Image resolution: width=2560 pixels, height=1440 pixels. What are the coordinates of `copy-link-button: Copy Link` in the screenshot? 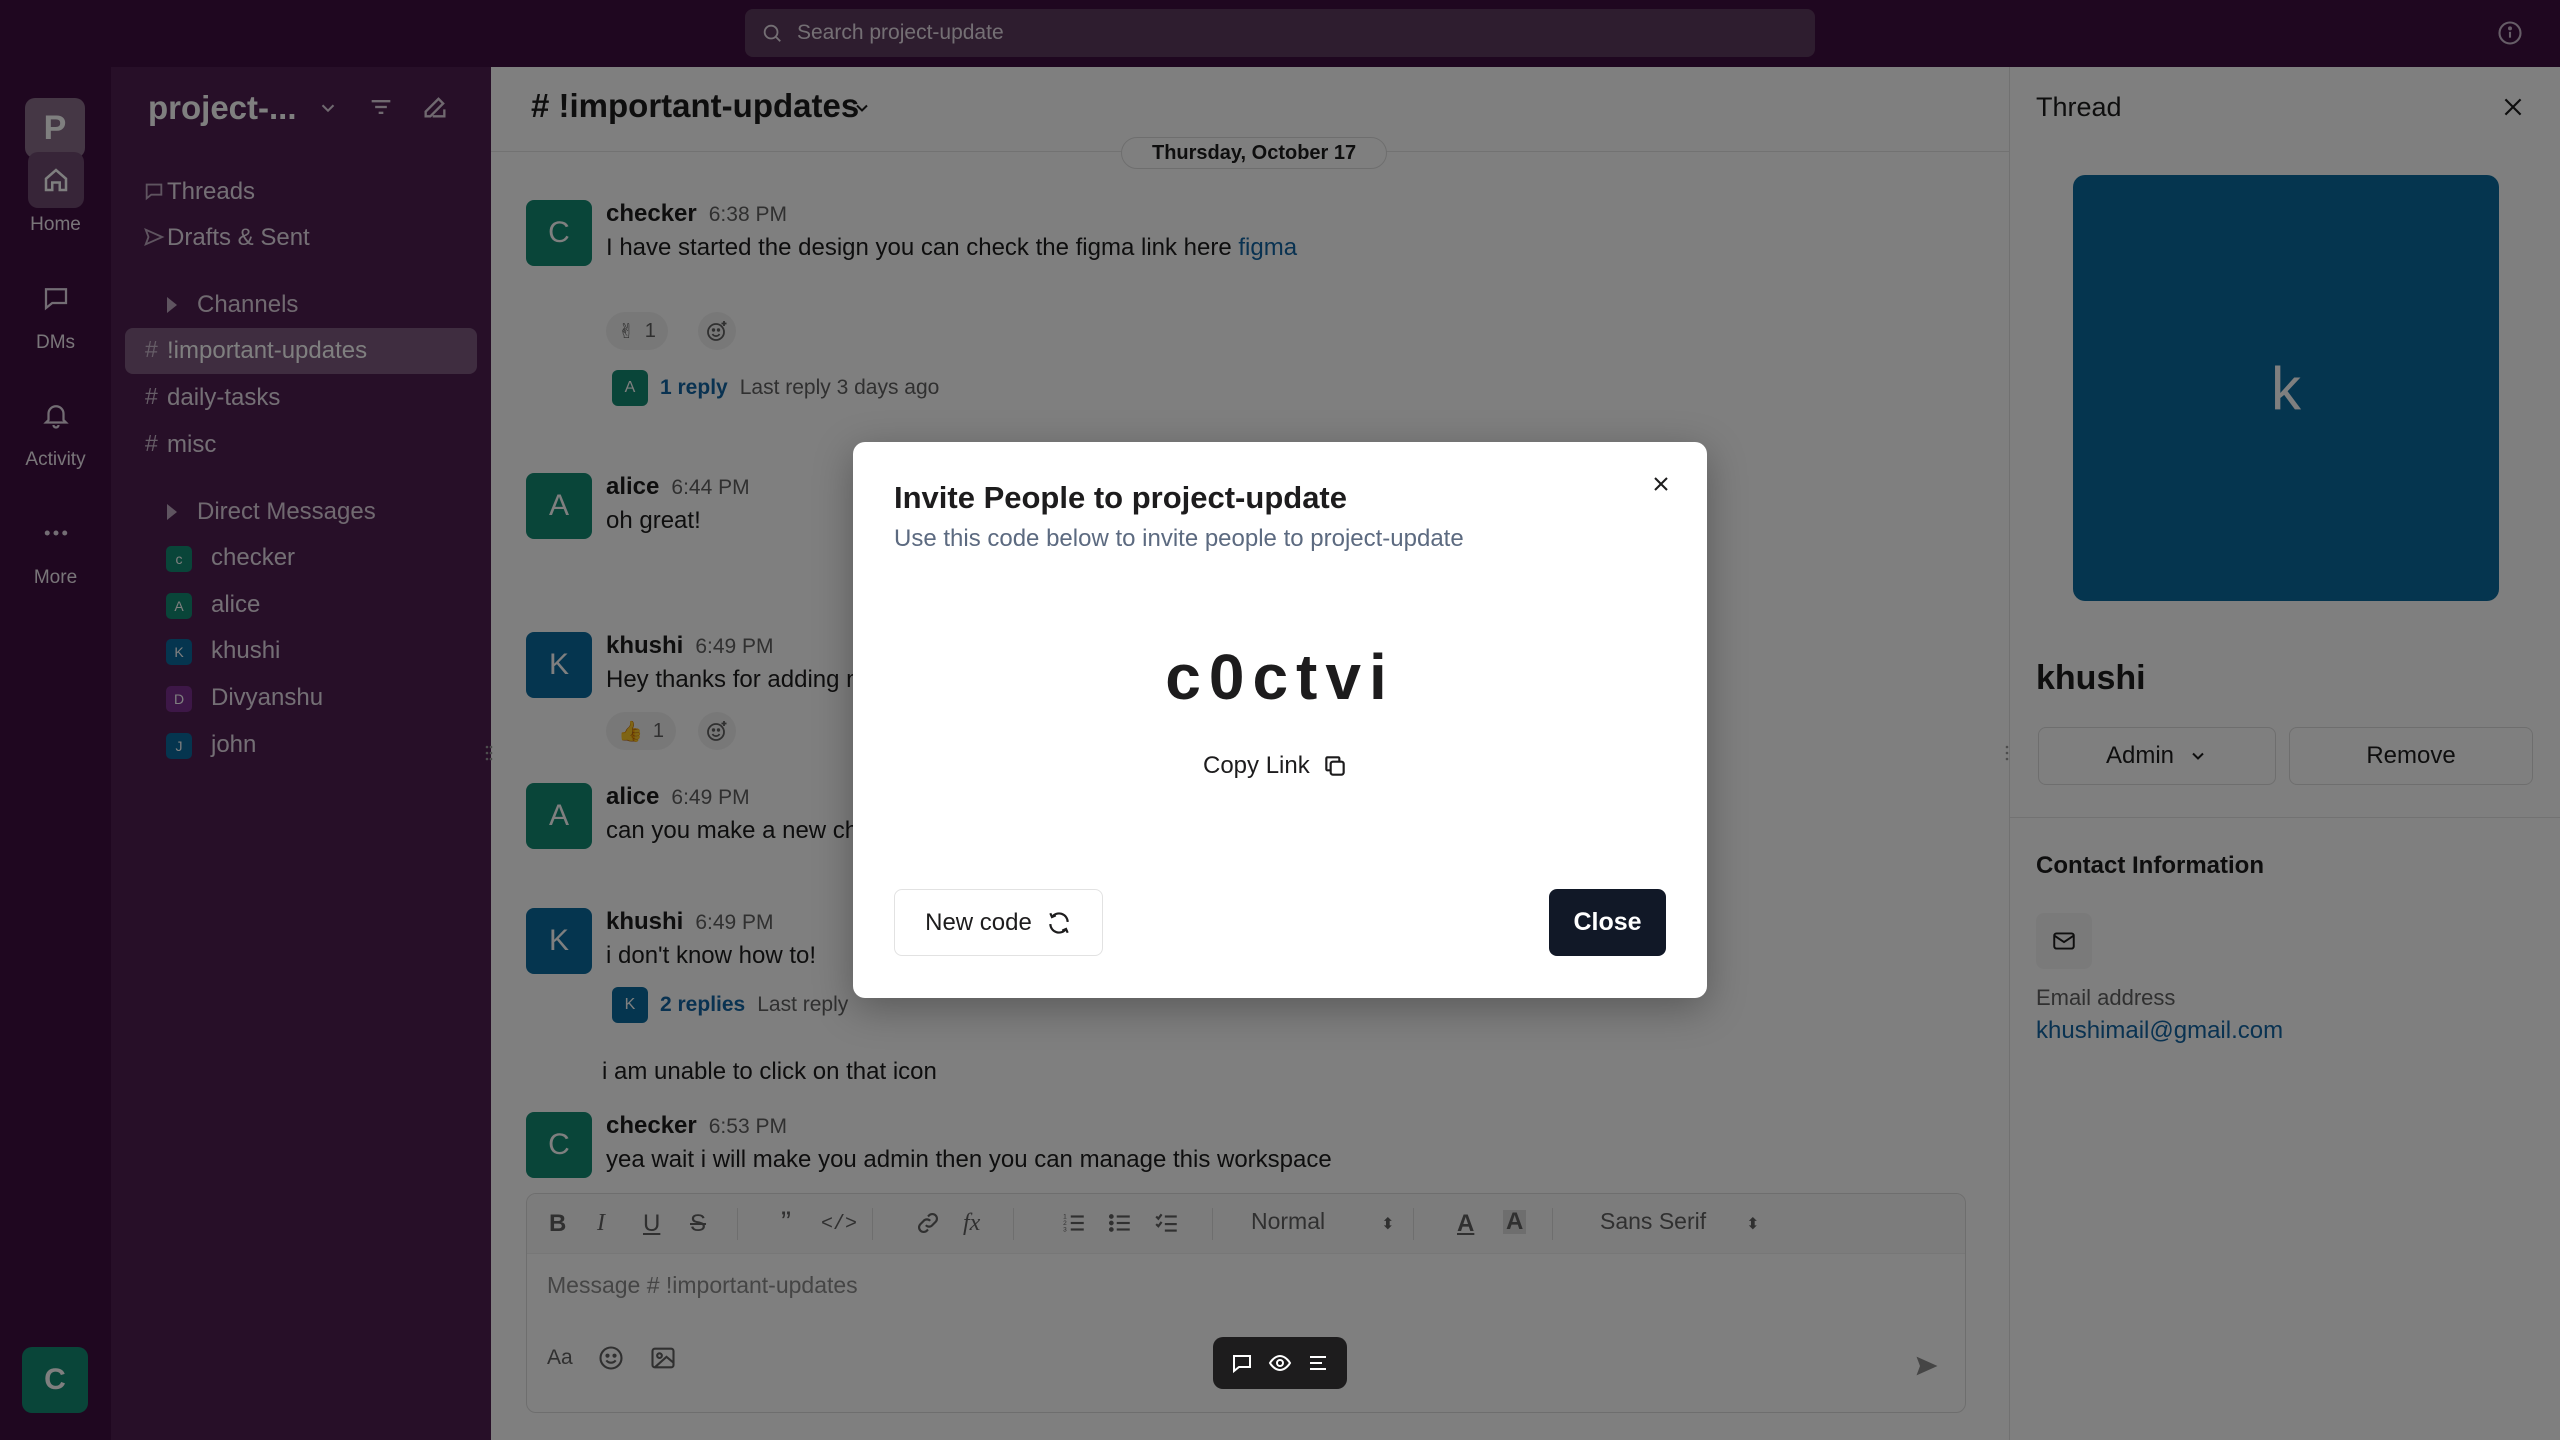 It's located at (1275, 766).